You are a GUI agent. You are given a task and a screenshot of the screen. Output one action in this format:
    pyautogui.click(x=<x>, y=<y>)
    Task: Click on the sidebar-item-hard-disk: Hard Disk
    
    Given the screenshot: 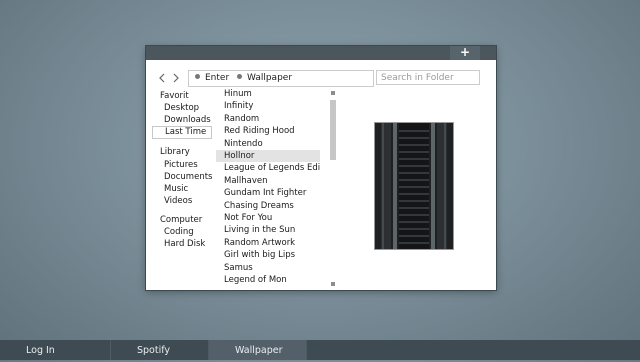 What is the action you would take?
    pyautogui.click(x=184, y=244)
    